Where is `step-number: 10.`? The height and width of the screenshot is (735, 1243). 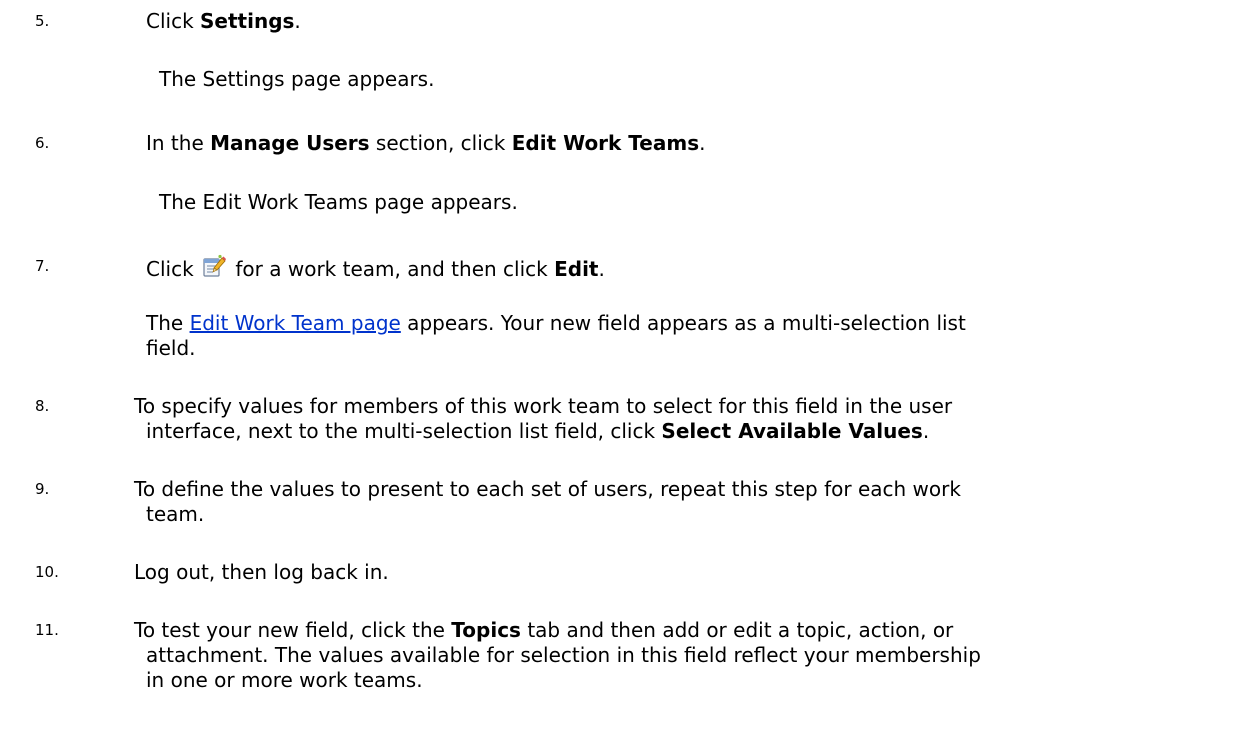
step-number: 10. is located at coordinates (47, 572).